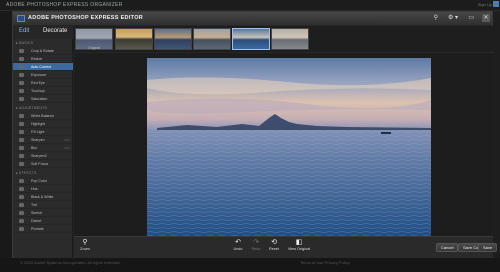 This screenshot has width=500, height=272. I want to click on tool-label: Pop Color, so click(39, 181).